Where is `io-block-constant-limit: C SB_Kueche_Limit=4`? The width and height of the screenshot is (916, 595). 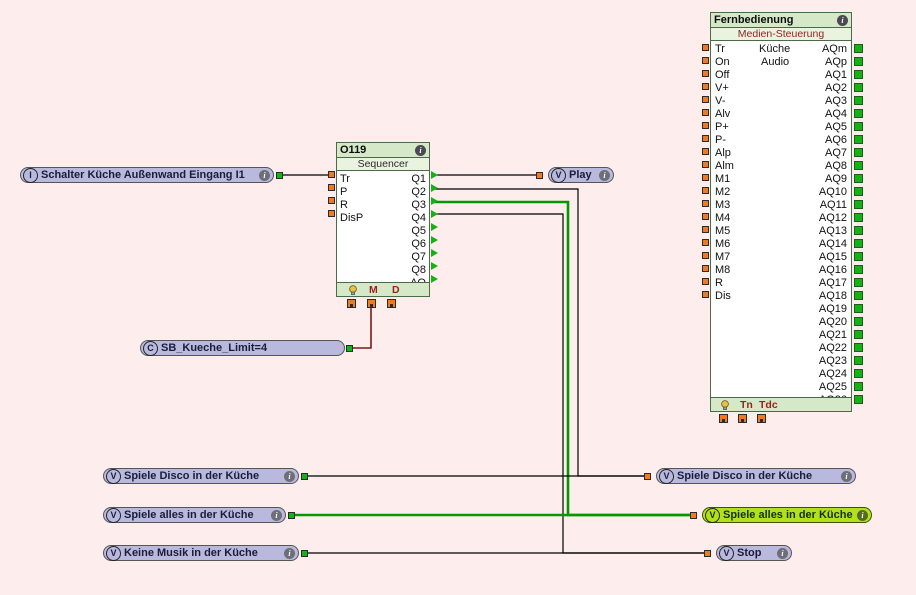
io-block-constant-limit: C SB_Kueche_Limit=4 is located at coordinates (242, 348).